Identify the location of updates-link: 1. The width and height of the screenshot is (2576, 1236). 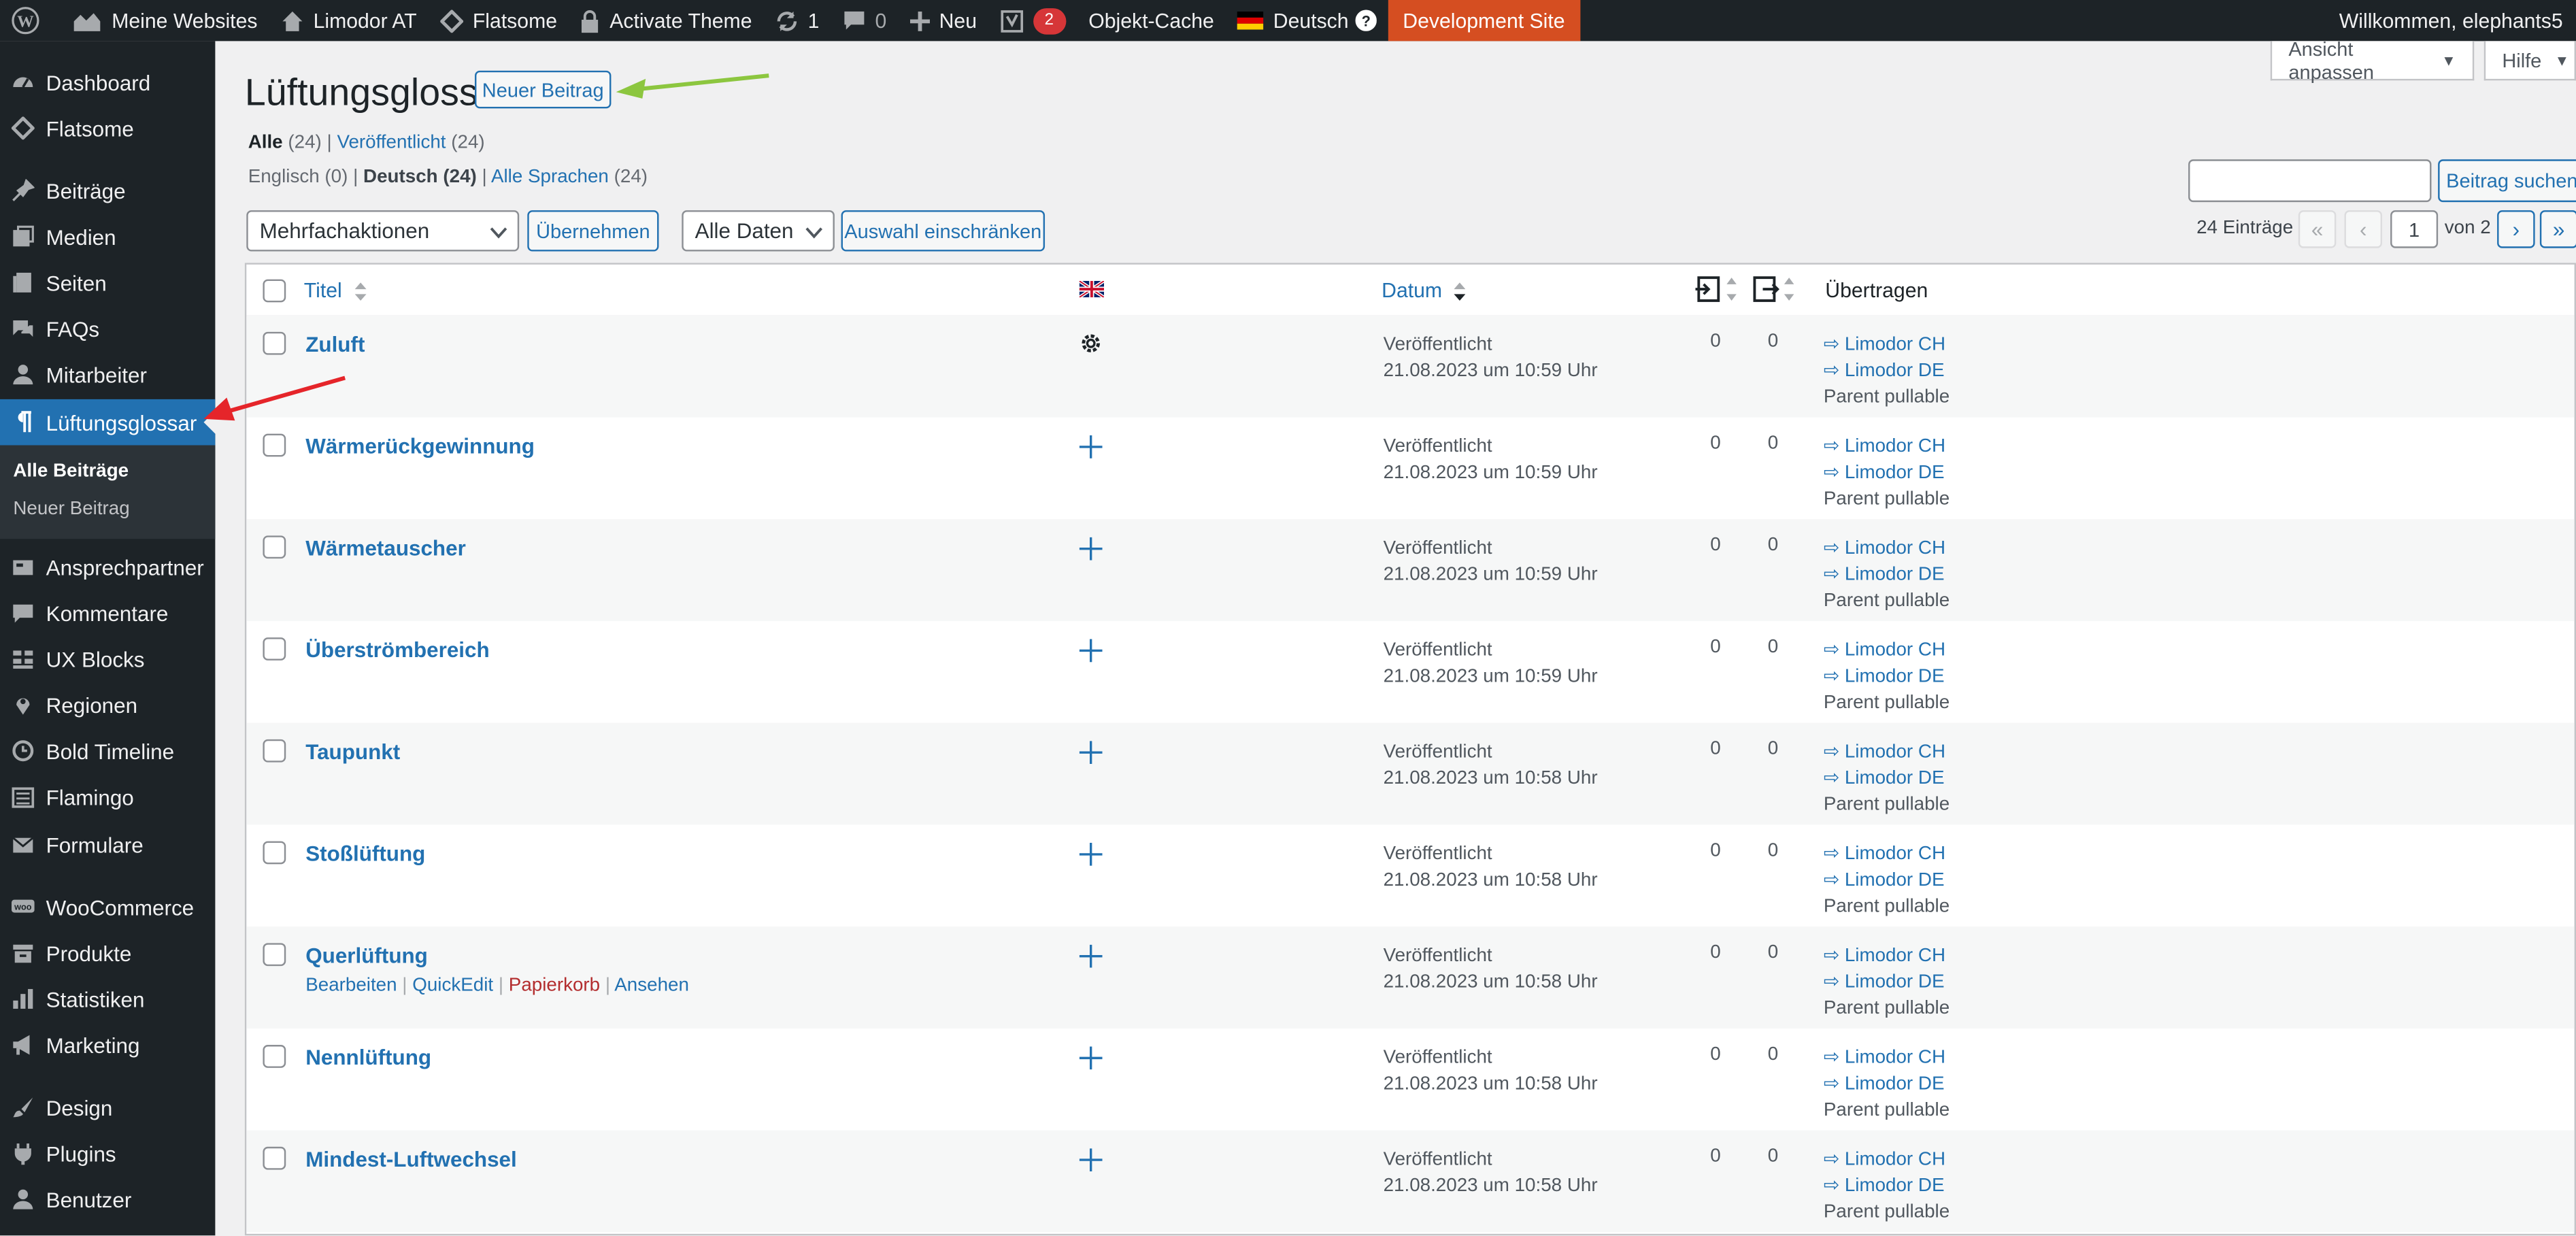
(797, 20).